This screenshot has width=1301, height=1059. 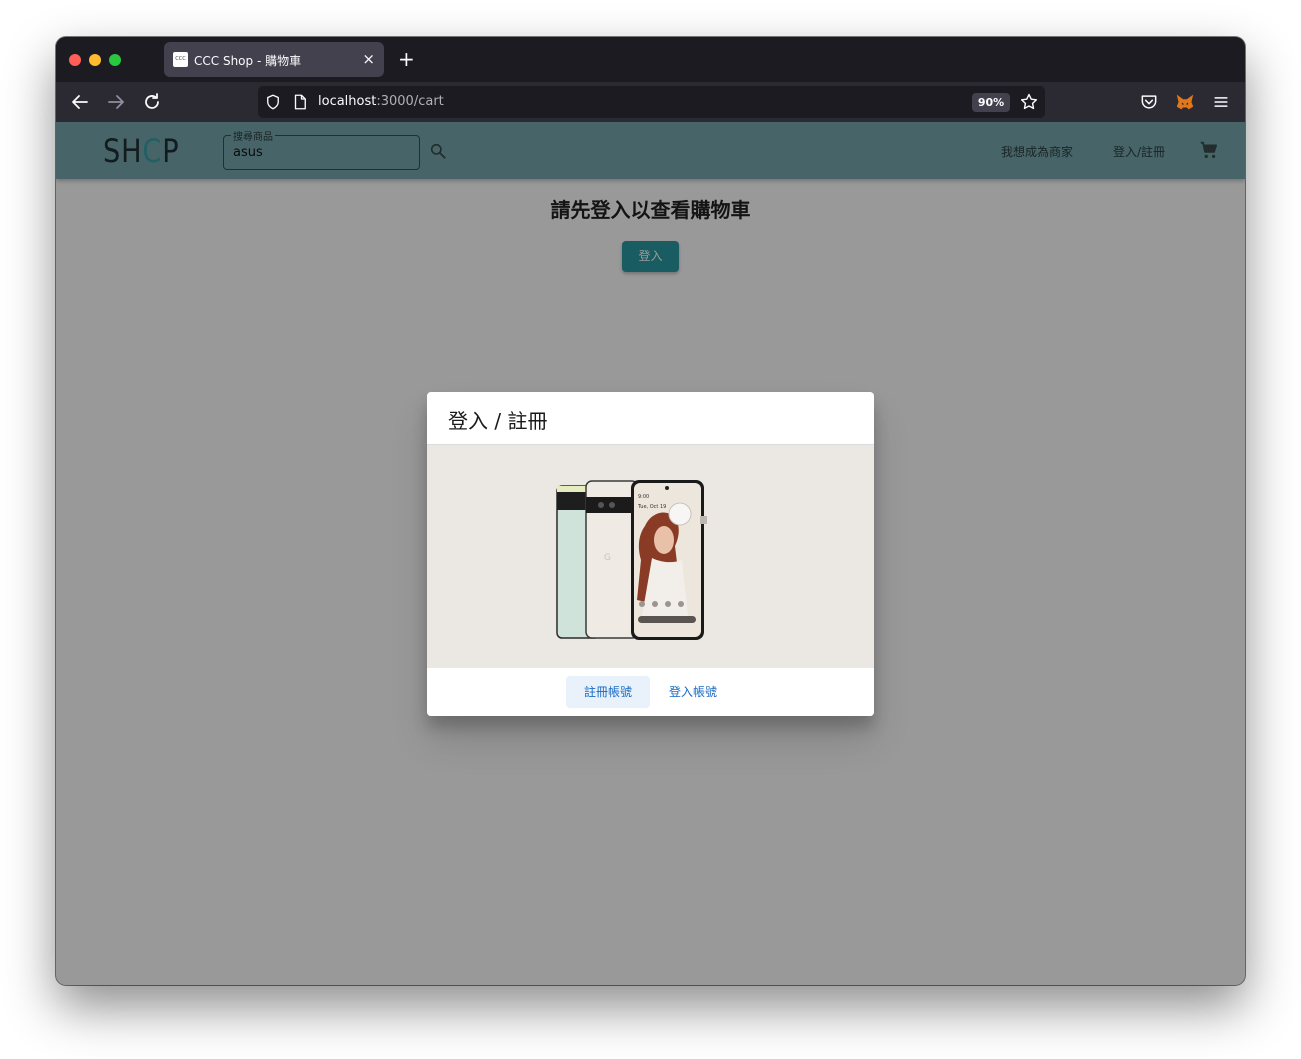 What do you see at coordinates (650, 59) in the screenshot?
I see `tab-strip: CCC CCC Shop - 購物車 × +` at bounding box center [650, 59].